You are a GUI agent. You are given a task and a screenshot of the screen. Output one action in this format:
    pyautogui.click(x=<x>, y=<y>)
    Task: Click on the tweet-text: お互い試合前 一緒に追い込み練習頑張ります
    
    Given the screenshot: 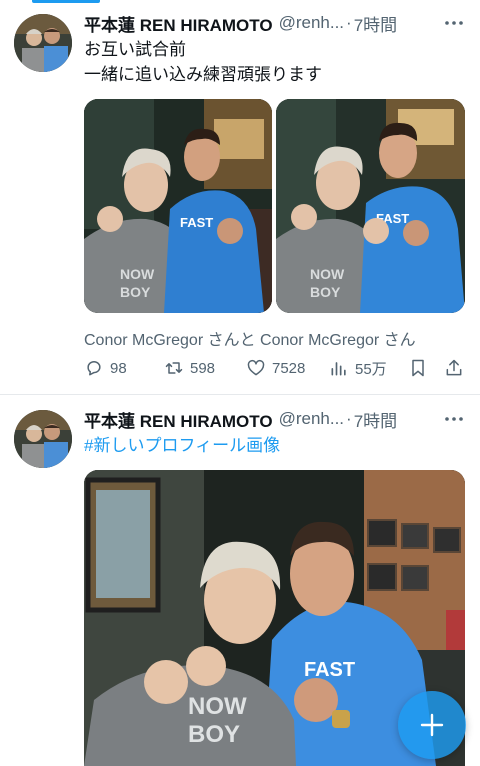 What is the action you would take?
    pyautogui.click(x=203, y=62)
    